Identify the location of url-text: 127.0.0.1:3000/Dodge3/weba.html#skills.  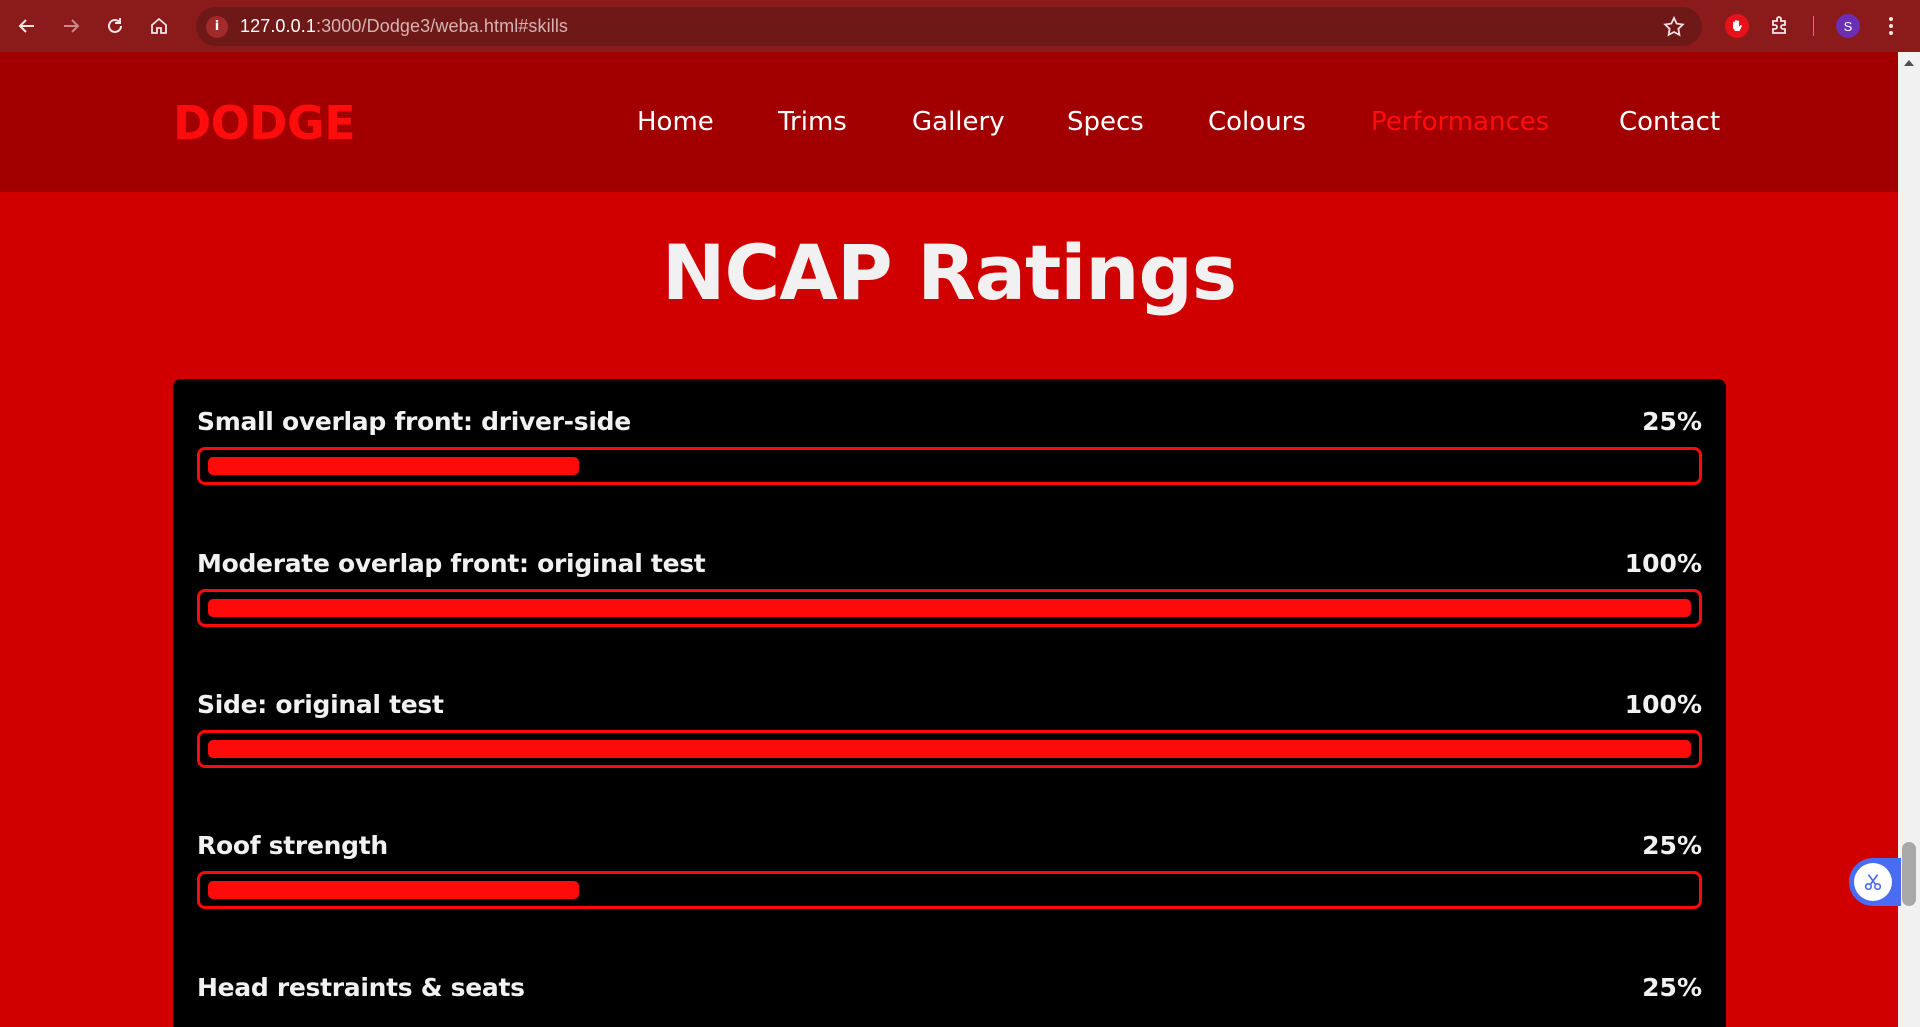
(404, 26).